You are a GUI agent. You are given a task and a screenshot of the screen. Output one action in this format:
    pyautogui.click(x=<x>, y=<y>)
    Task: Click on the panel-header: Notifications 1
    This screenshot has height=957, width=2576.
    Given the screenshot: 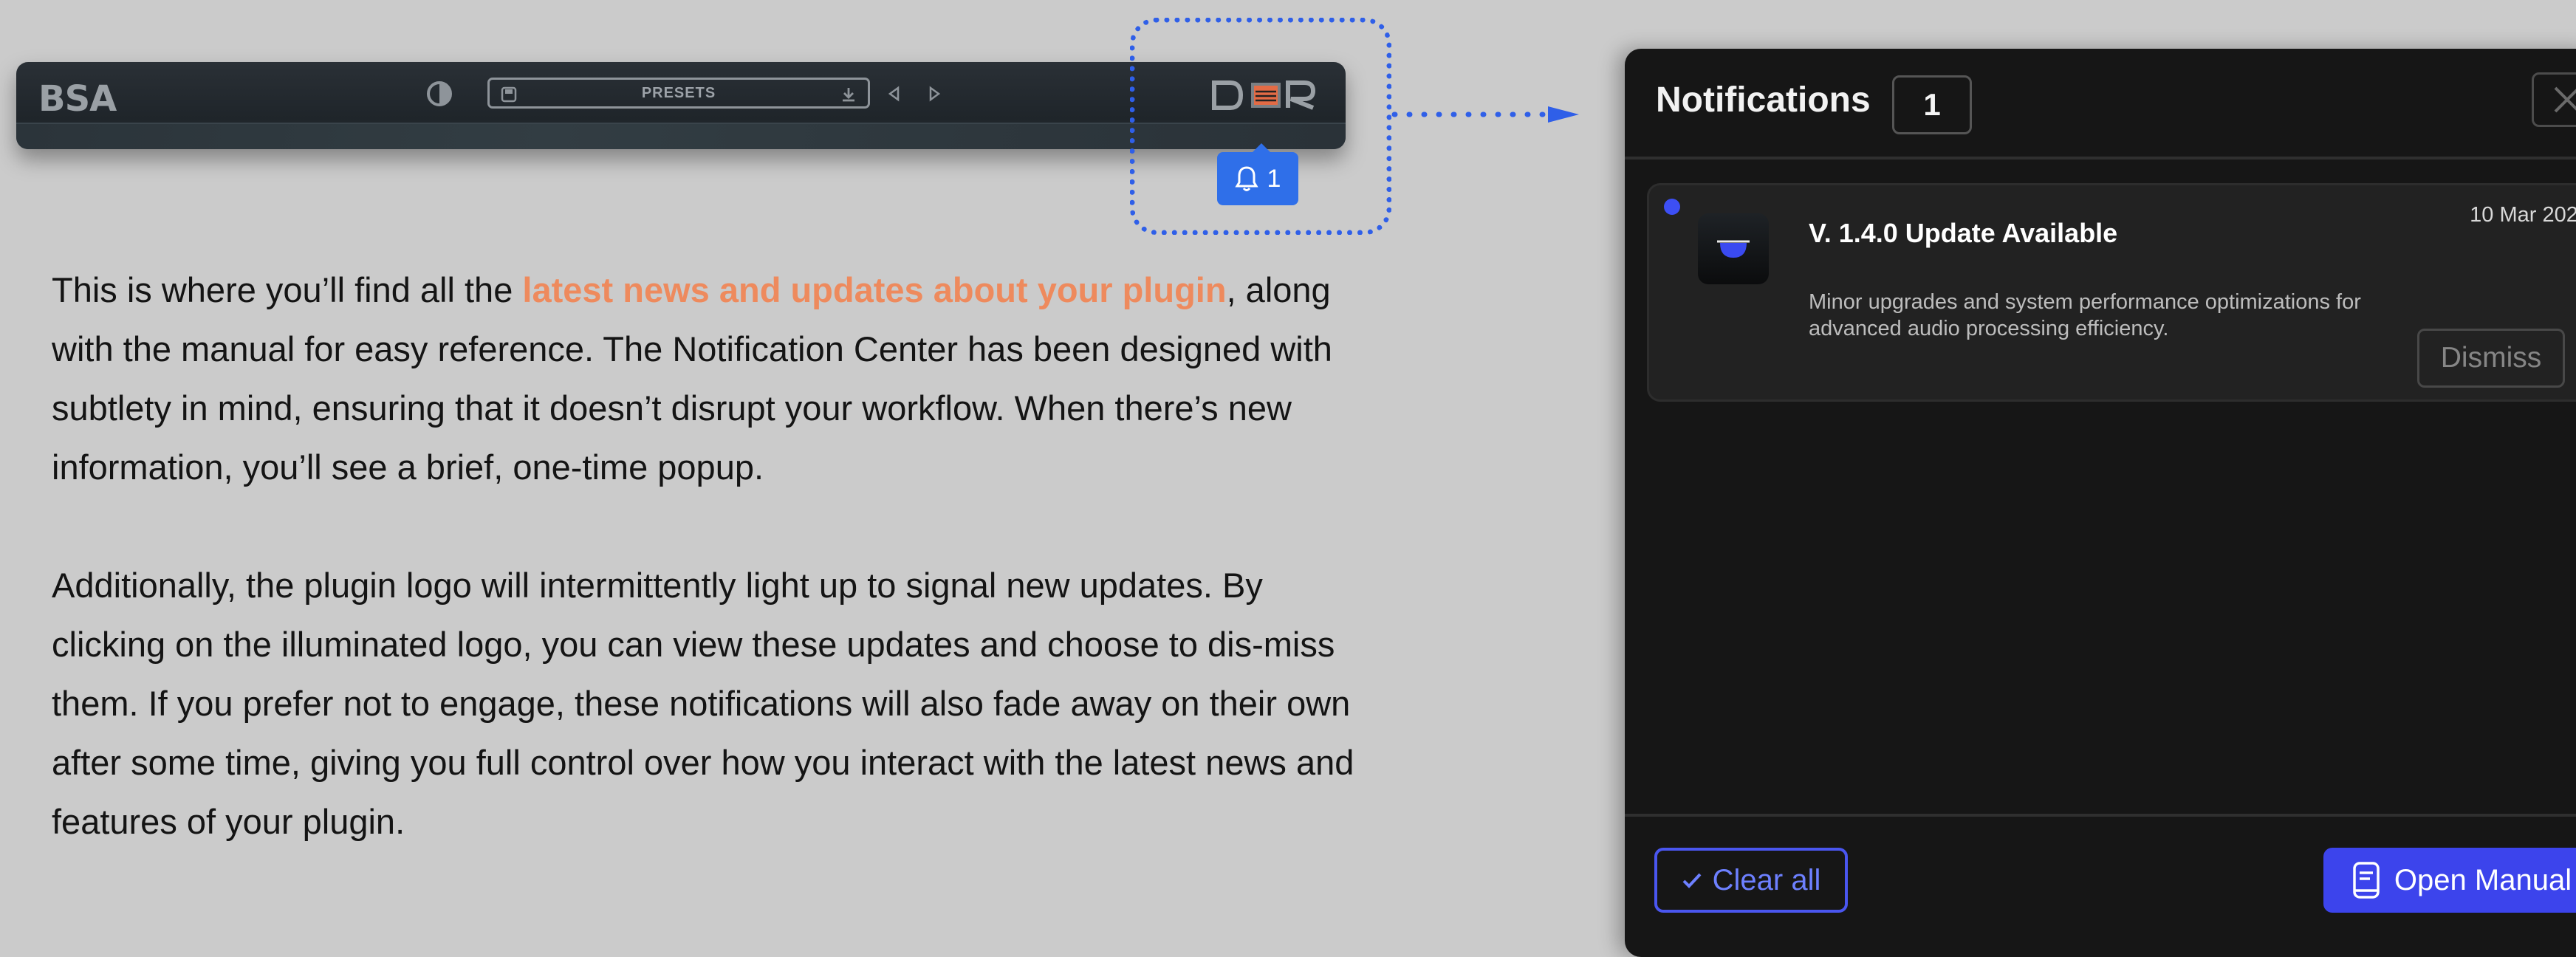 What is the action you would take?
    pyautogui.click(x=2100, y=104)
    